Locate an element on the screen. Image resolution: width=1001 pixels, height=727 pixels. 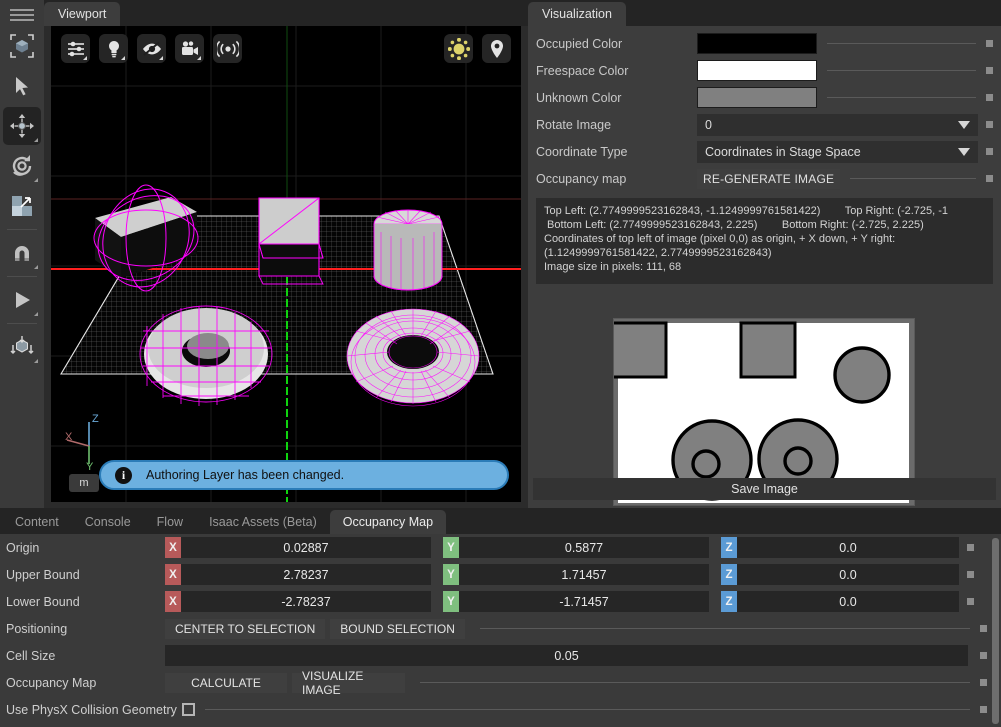
play-tool is located at coordinates (22, 300).